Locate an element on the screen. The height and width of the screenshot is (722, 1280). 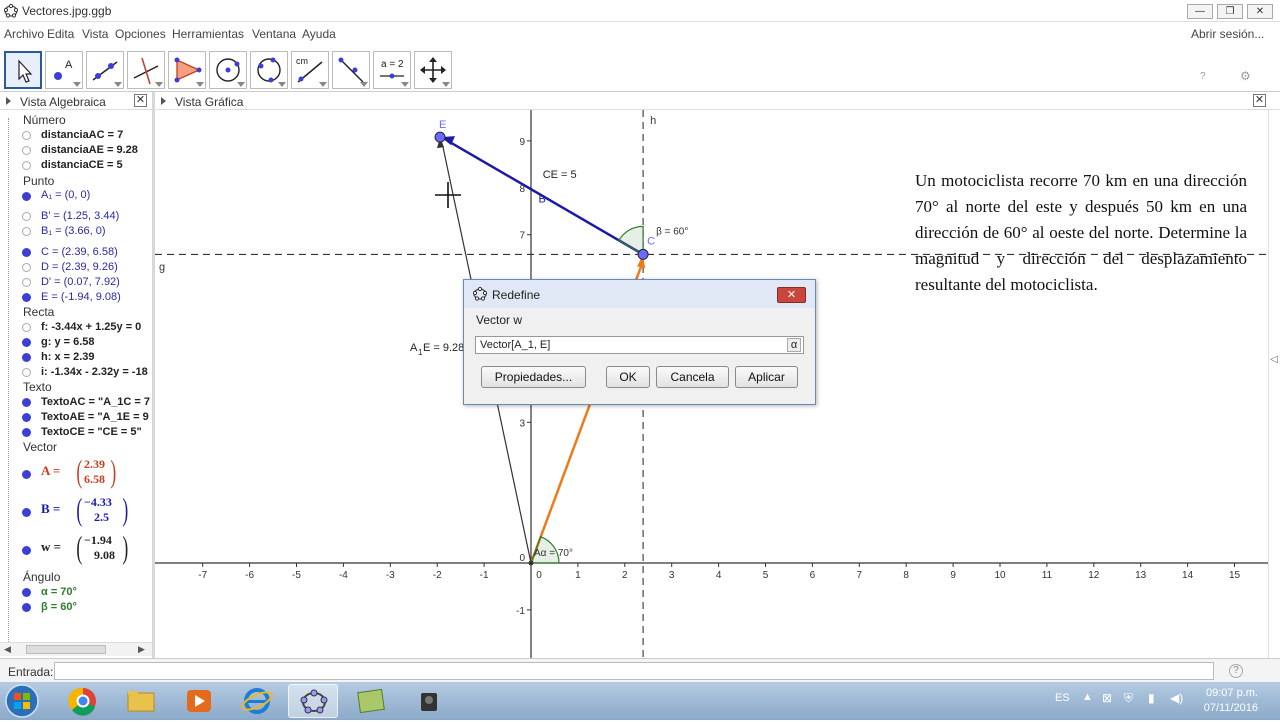
signal-icon: ▮ is located at coordinates (1151, 698).